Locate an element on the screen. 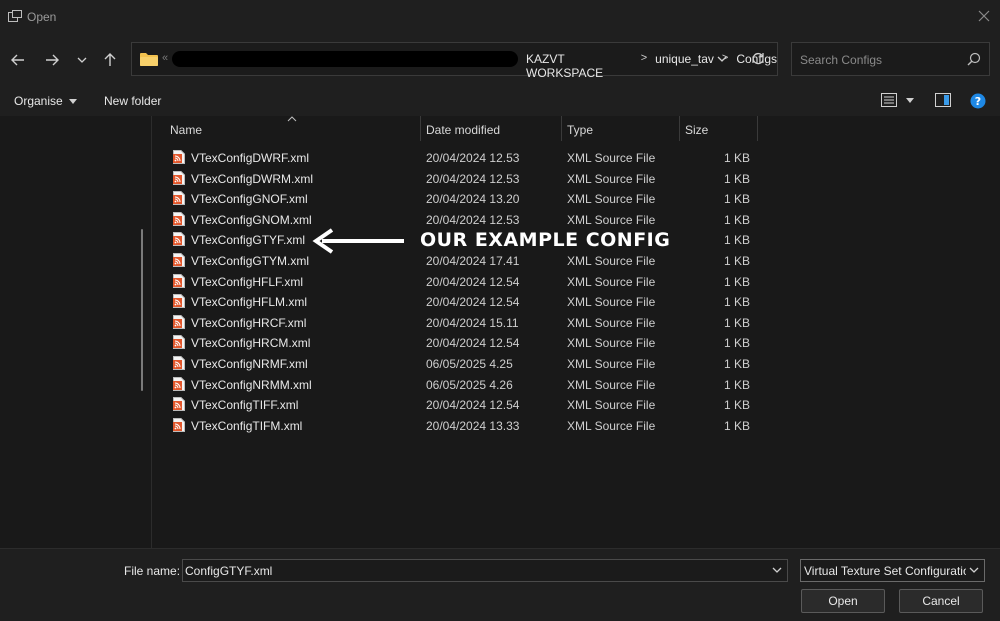 The height and width of the screenshot is (621, 1000). breadcrumb: KAZVT WORKSPACE > unique_tav > Configs is located at coordinates (651, 66).